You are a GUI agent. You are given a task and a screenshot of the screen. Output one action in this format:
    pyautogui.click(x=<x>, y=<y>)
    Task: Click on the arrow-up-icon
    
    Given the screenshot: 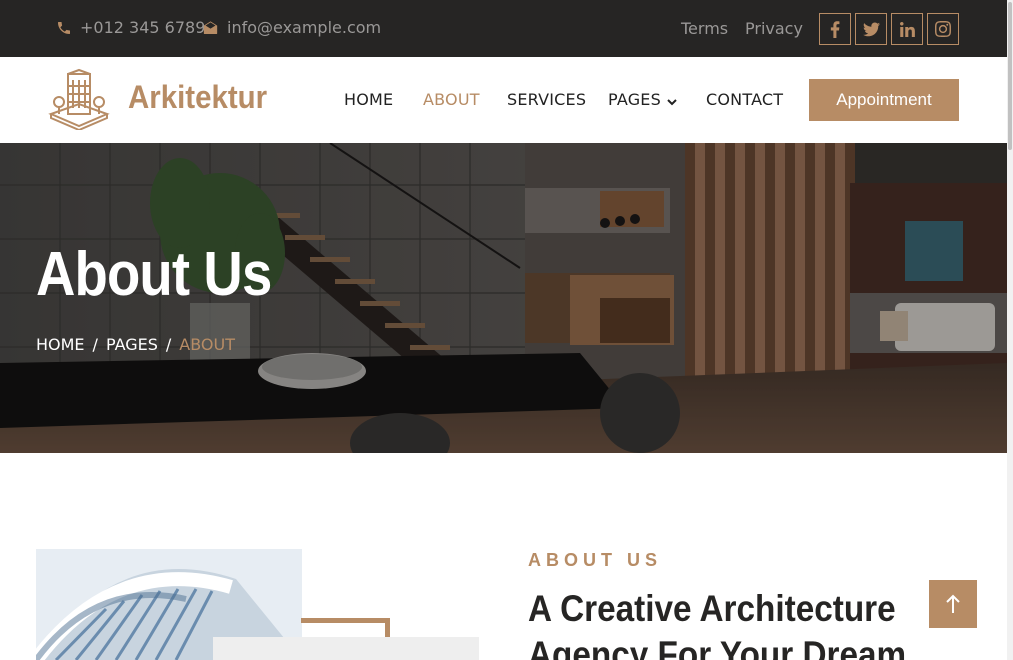 What is the action you would take?
    pyautogui.click(x=953, y=603)
    